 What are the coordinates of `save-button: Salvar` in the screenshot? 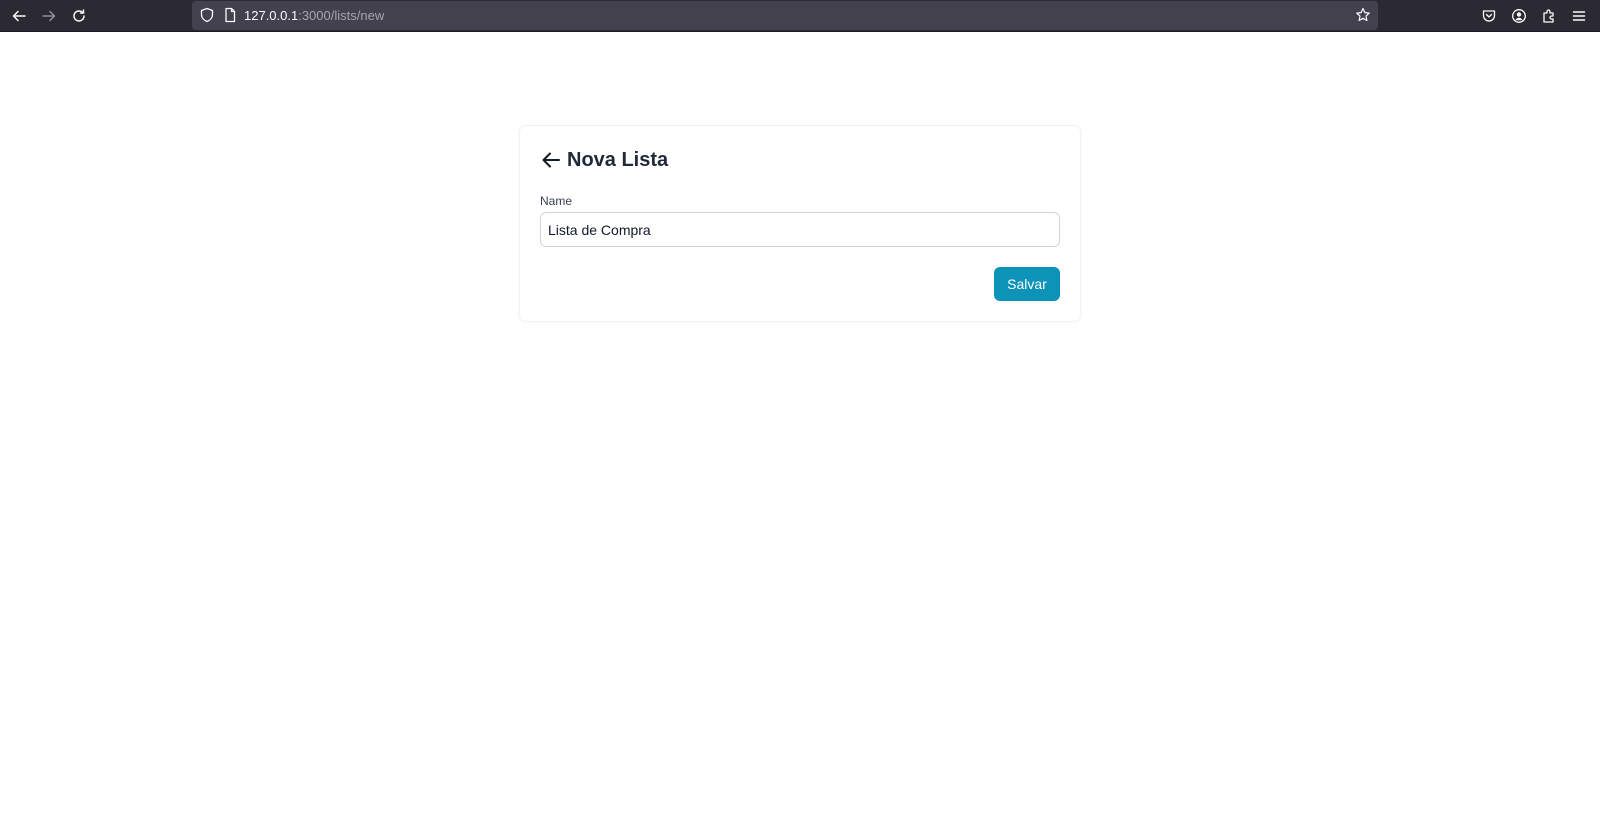 It's located at (1027, 284).